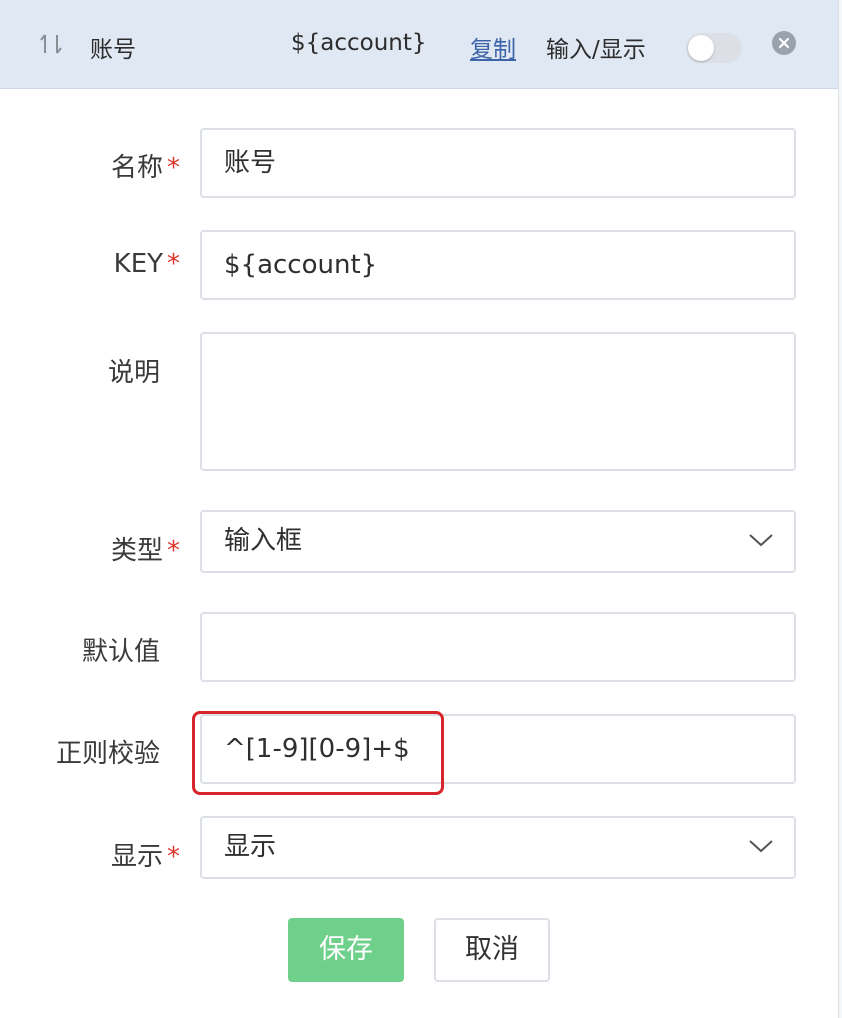 The width and height of the screenshot is (842, 1018). I want to click on type-label-text: 类型, so click(136, 551).